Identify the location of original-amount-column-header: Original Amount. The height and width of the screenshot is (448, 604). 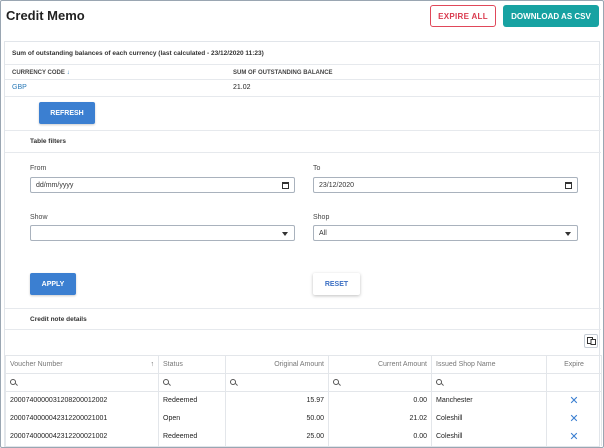
(277, 364).